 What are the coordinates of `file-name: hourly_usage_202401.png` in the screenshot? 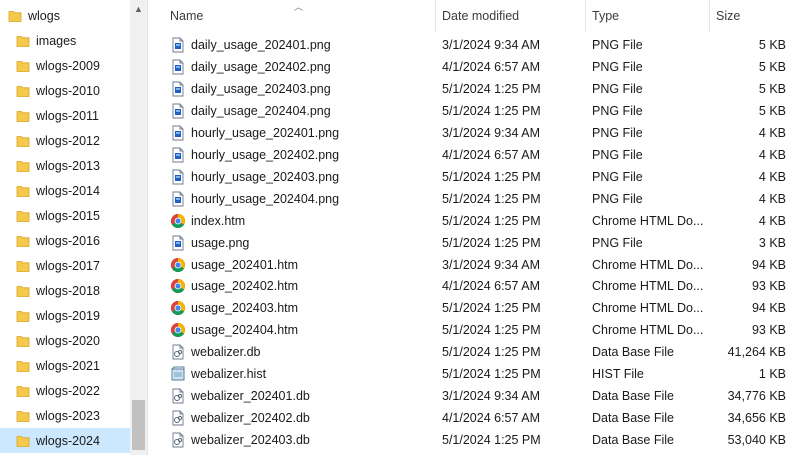 It's located at (265, 132).